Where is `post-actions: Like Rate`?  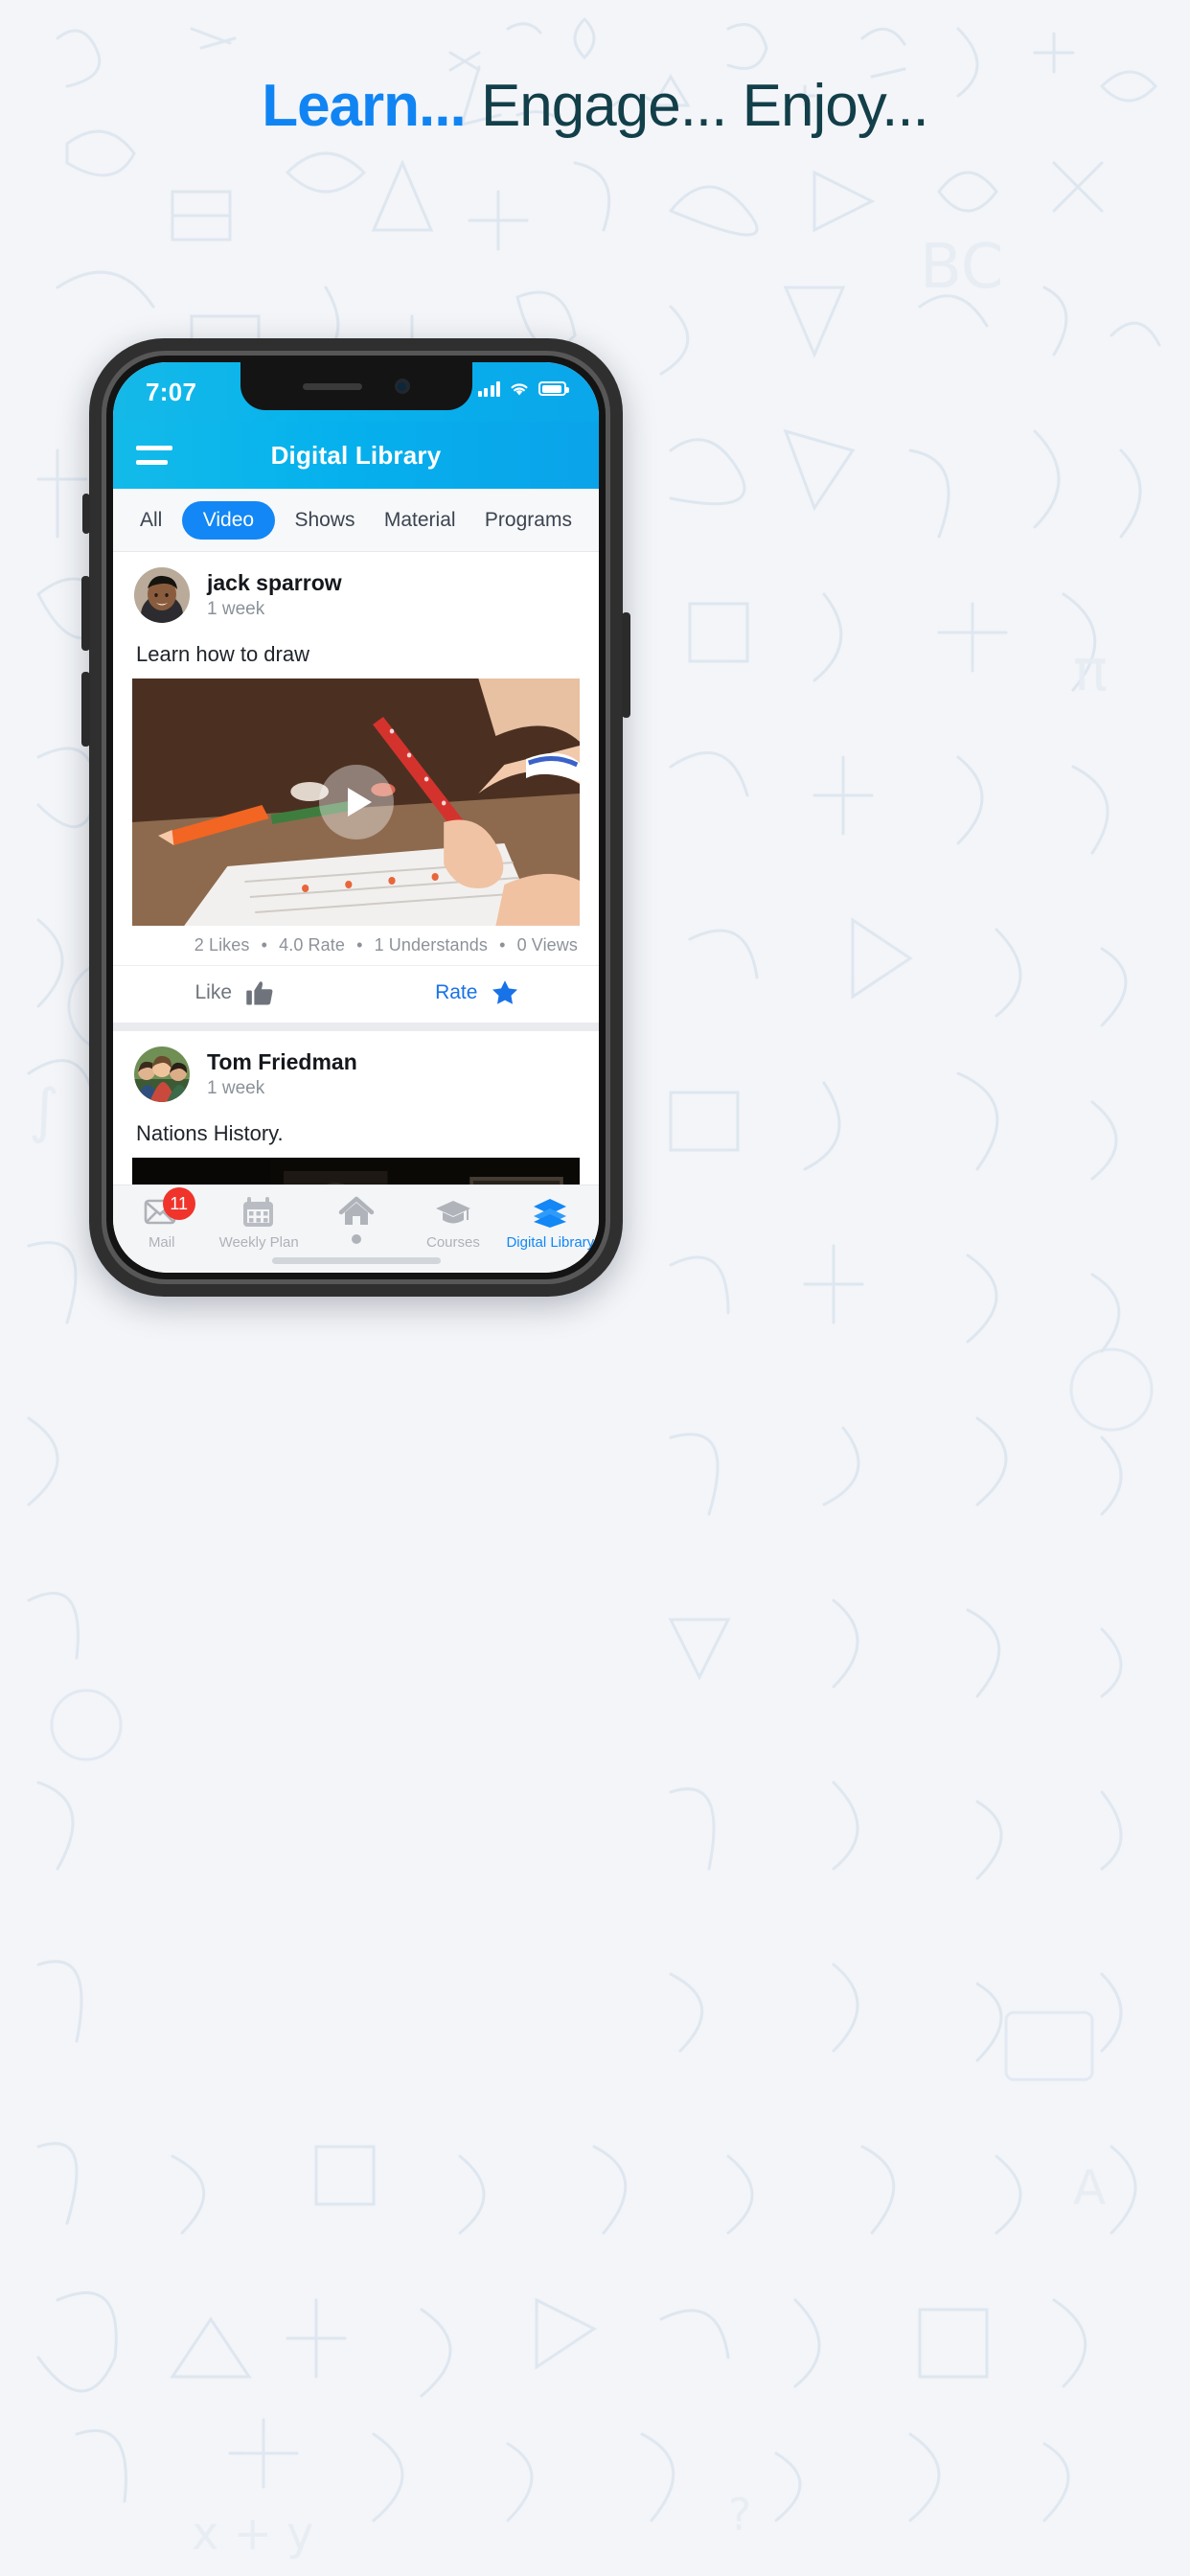
post-actions: Like Rate is located at coordinates (356, 994).